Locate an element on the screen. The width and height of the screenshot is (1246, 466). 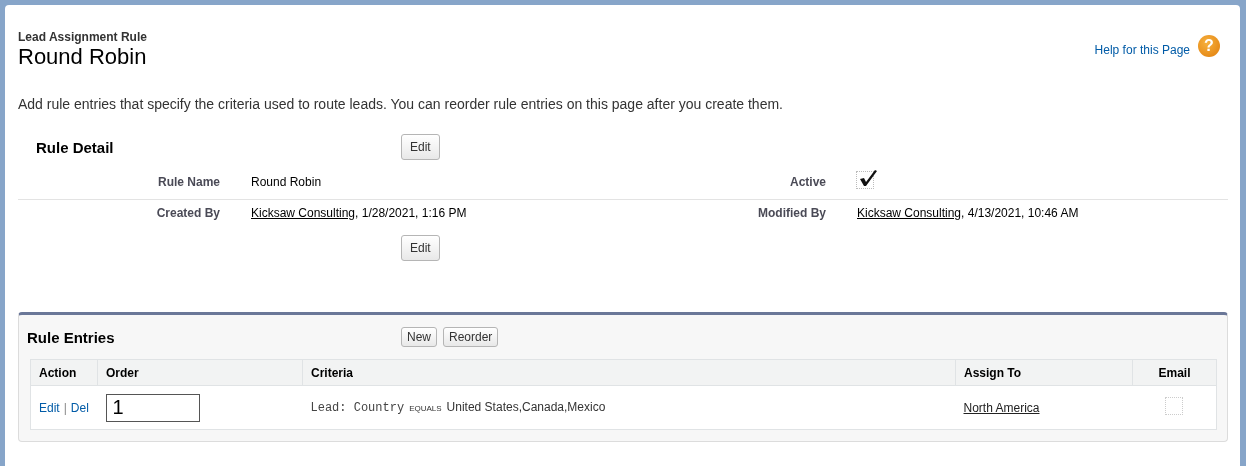
section-title: Rule Detail is located at coordinates (75, 147).